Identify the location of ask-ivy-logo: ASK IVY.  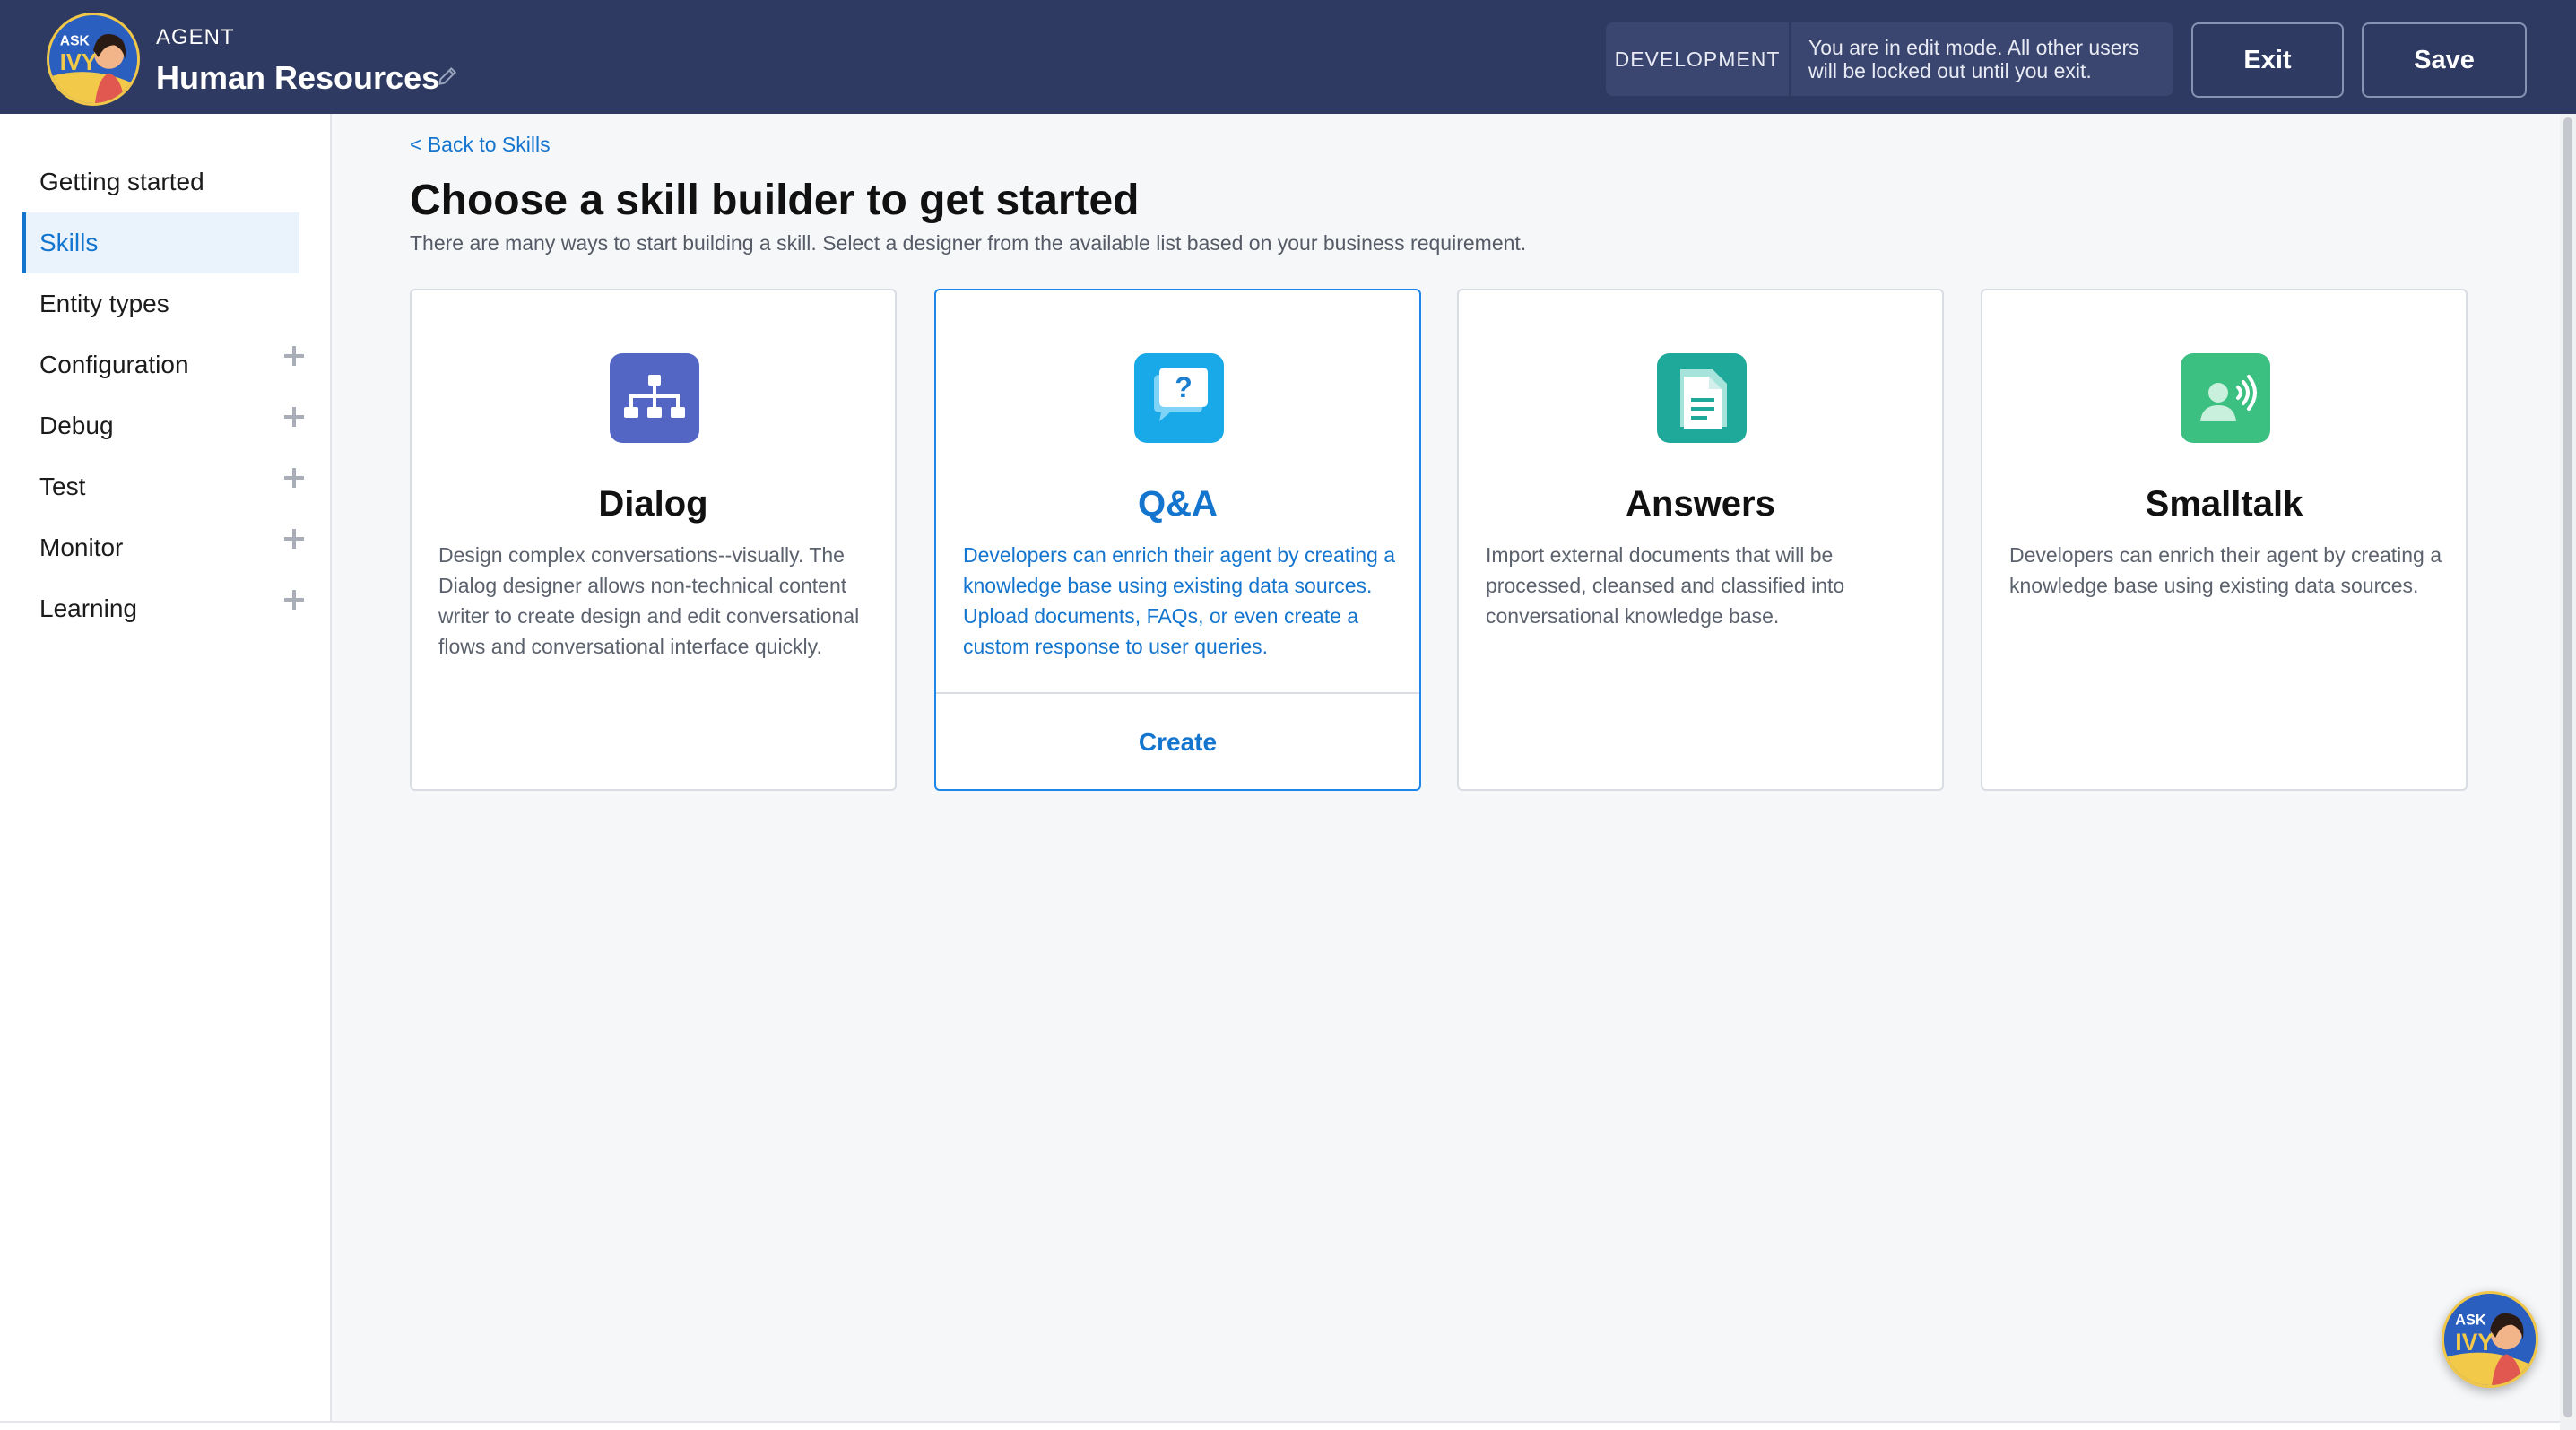
(93, 59).